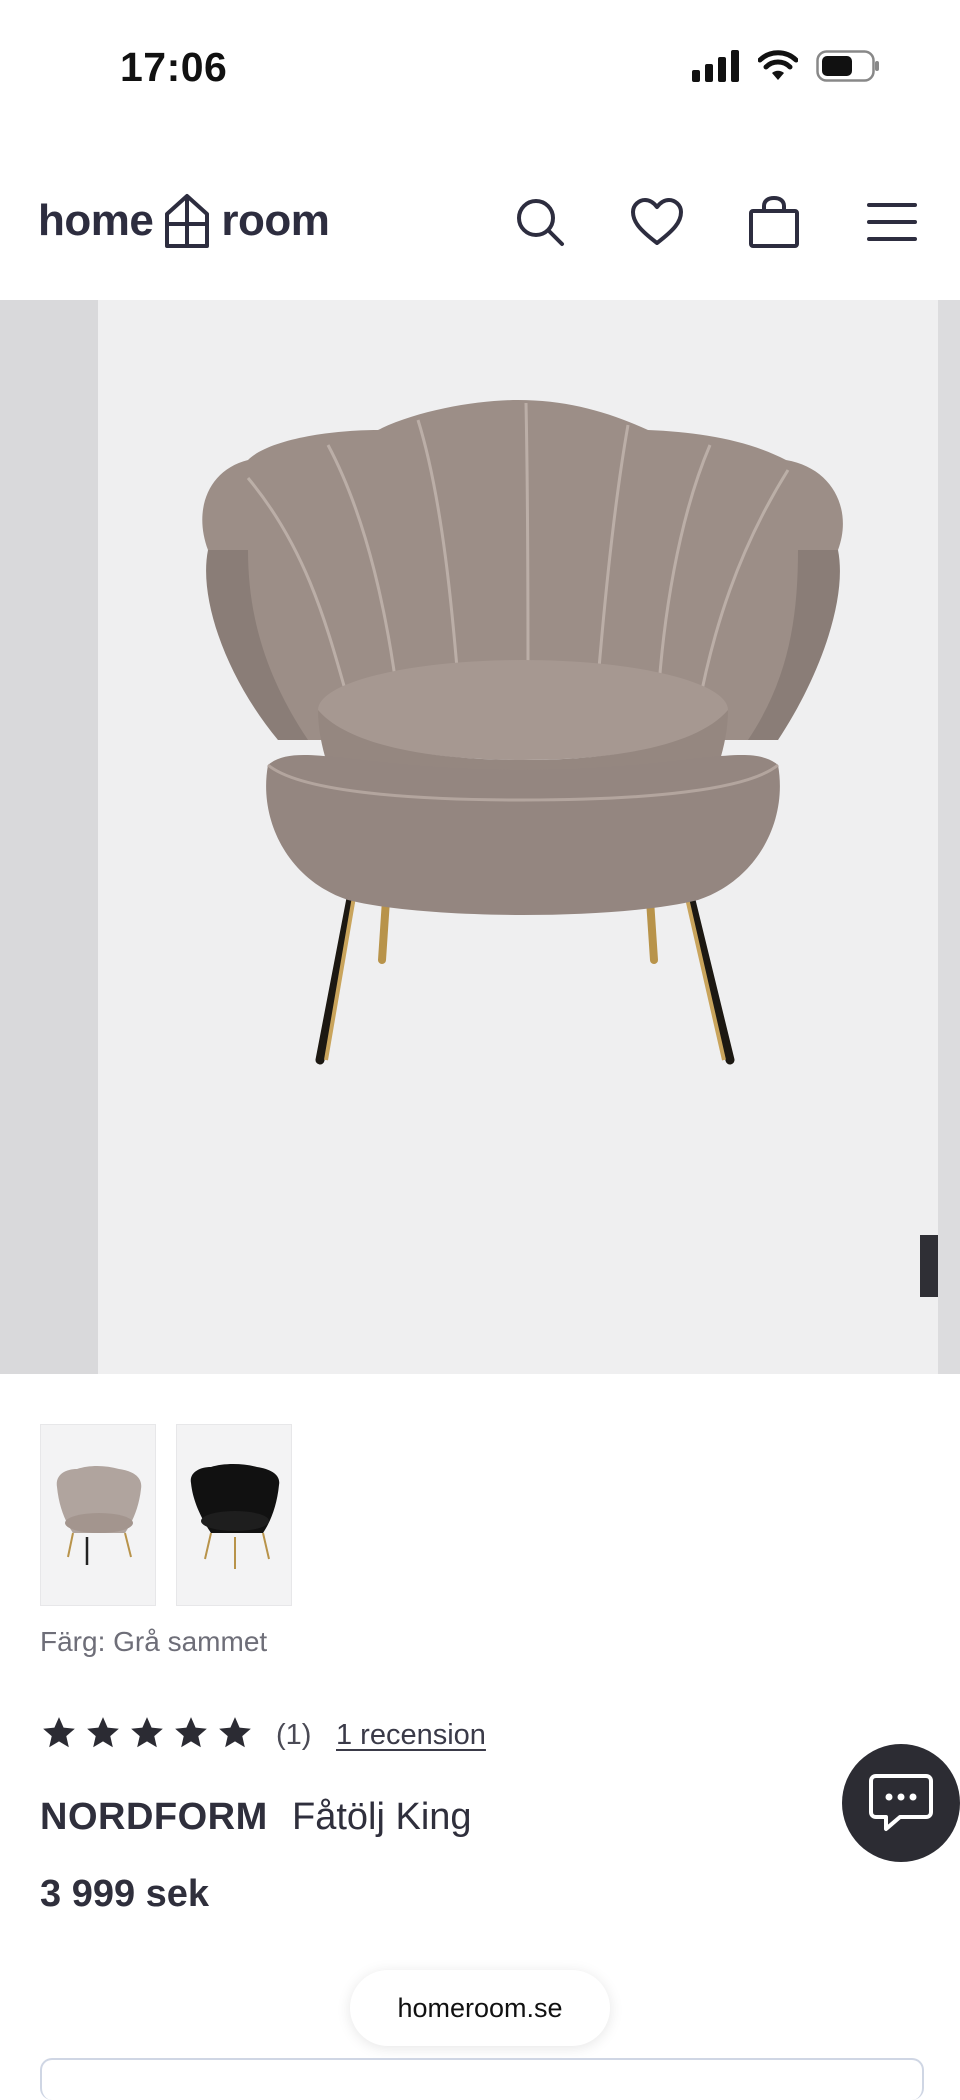 The width and height of the screenshot is (960, 2100). I want to click on thumb-armchair-black-image, so click(235, 1516).